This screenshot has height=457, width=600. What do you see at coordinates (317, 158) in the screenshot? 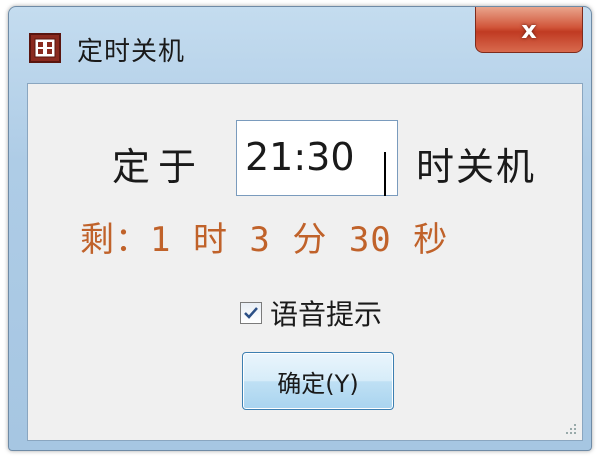
I see `shutdown-time-input: 21:30` at bounding box center [317, 158].